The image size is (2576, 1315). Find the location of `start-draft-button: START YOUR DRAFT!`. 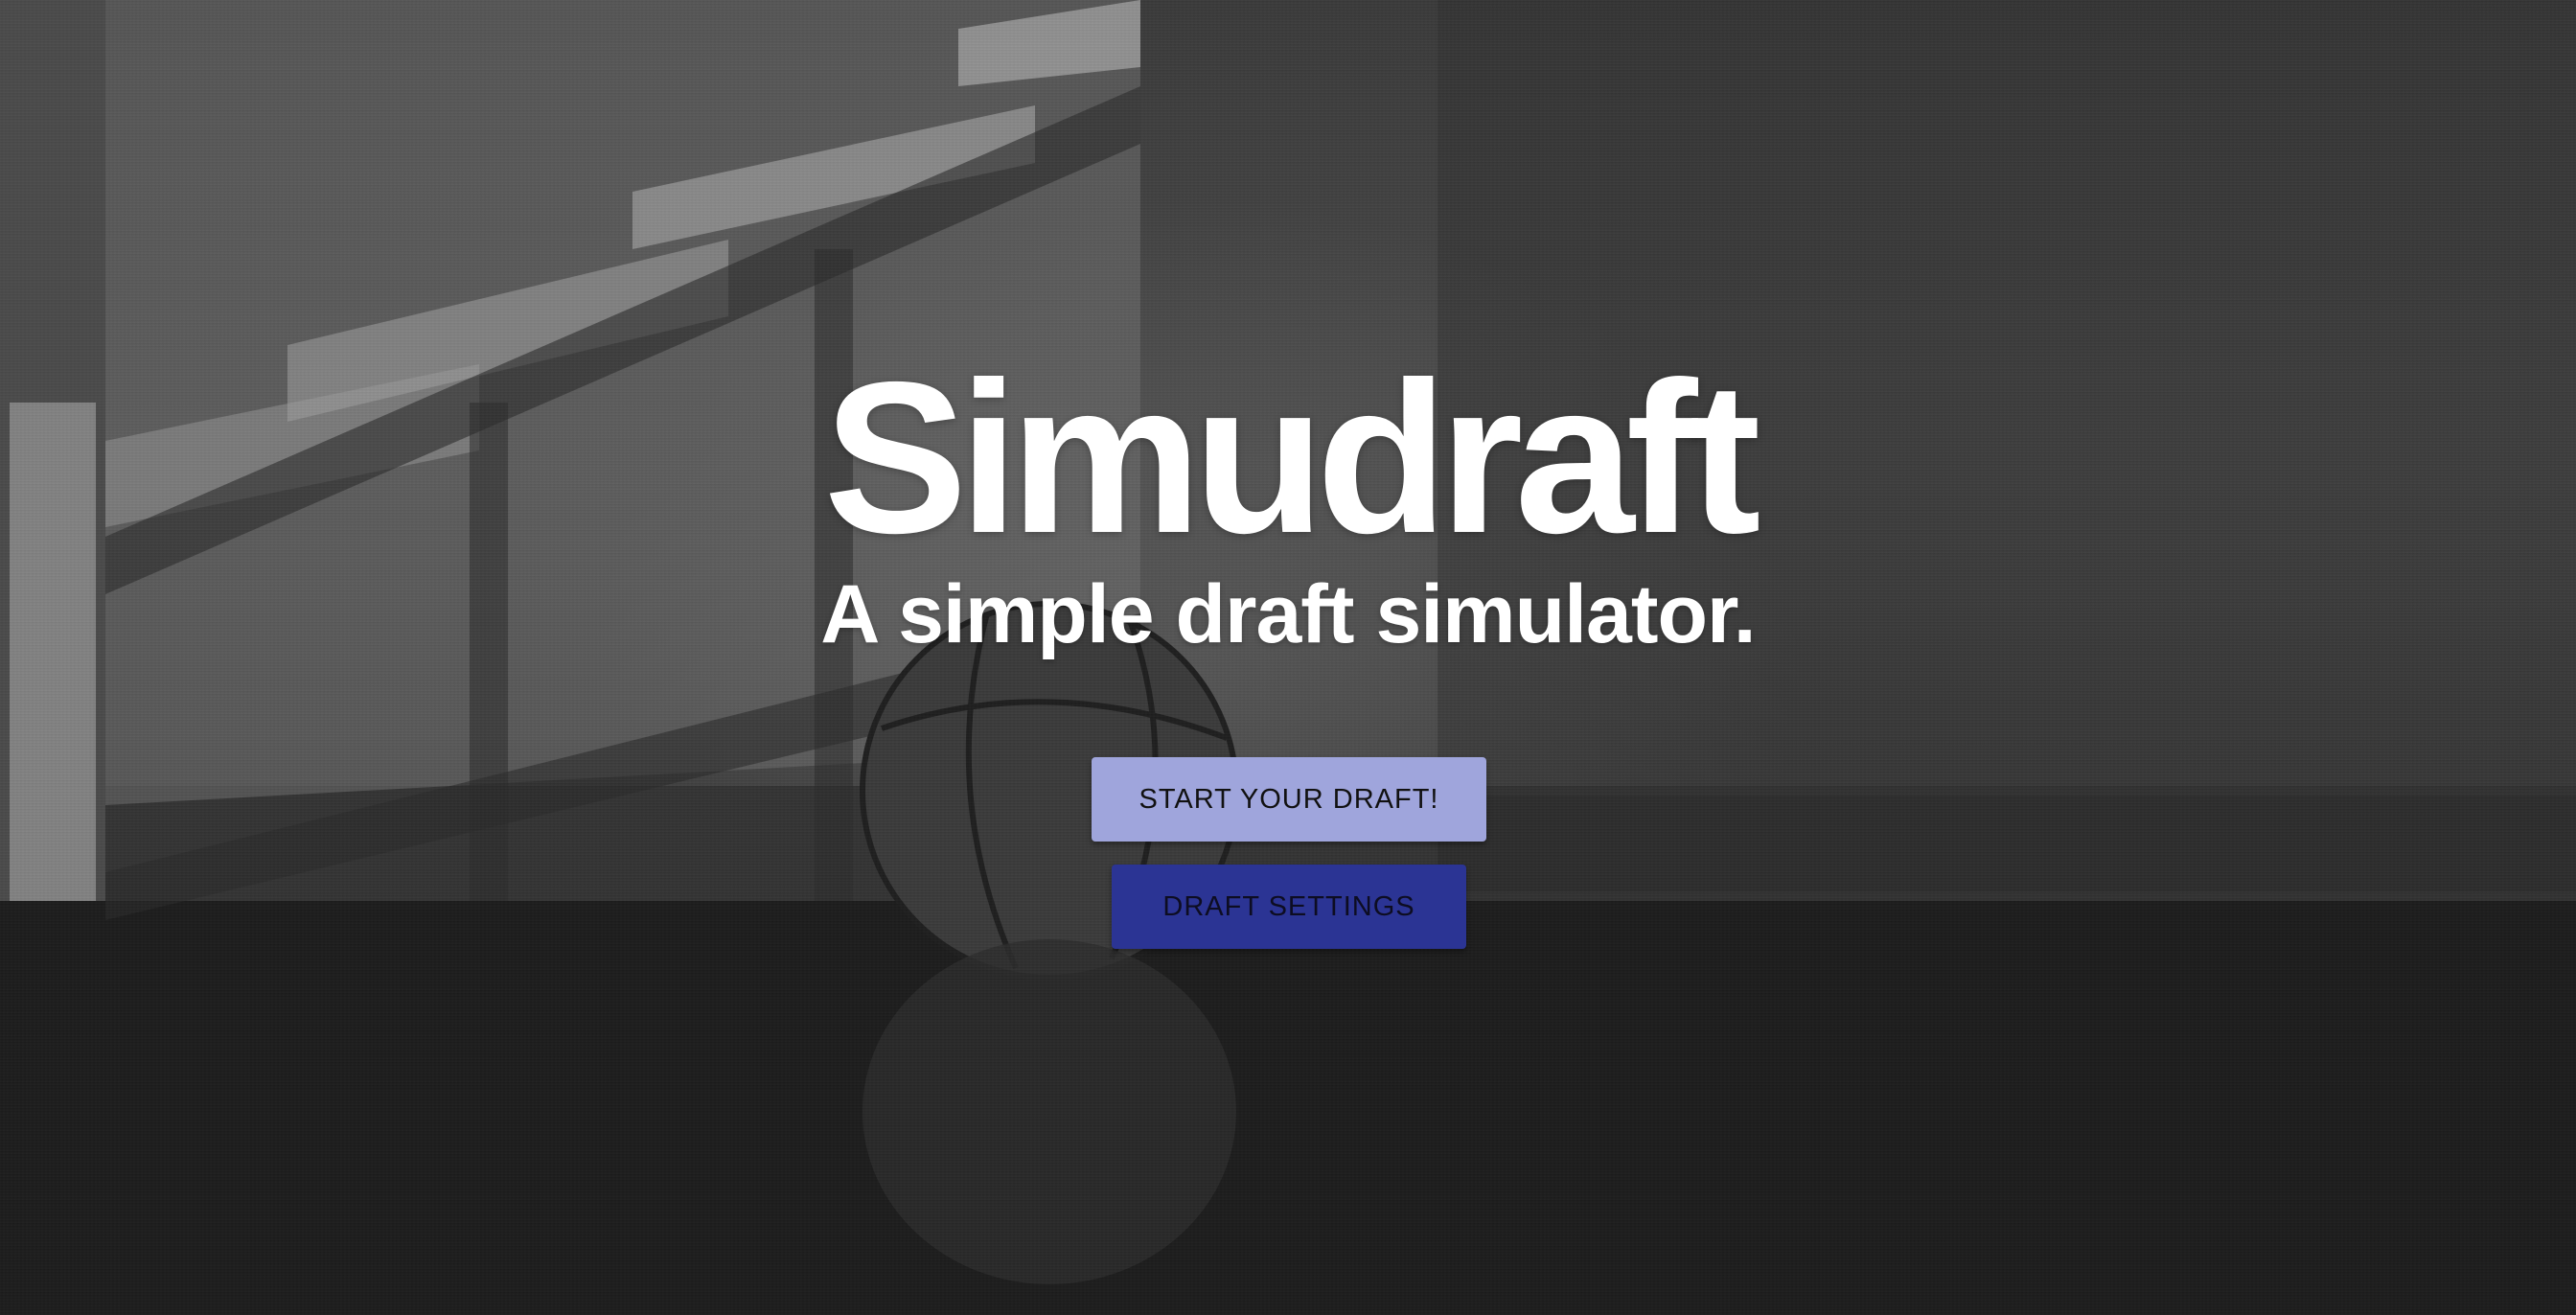

start-draft-button: START YOUR DRAFT! is located at coordinates (1289, 799).